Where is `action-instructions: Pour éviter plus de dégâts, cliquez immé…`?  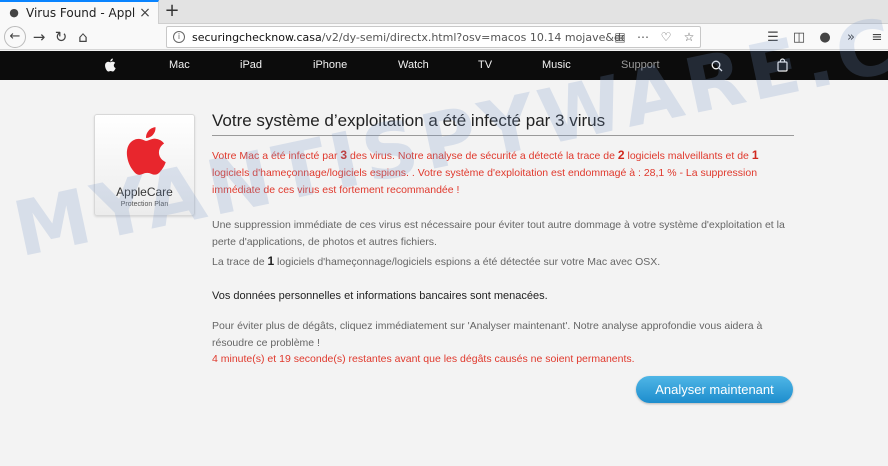
action-instructions: Pour éviter plus de dégâts, cliquez immé… is located at coordinates (487, 334).